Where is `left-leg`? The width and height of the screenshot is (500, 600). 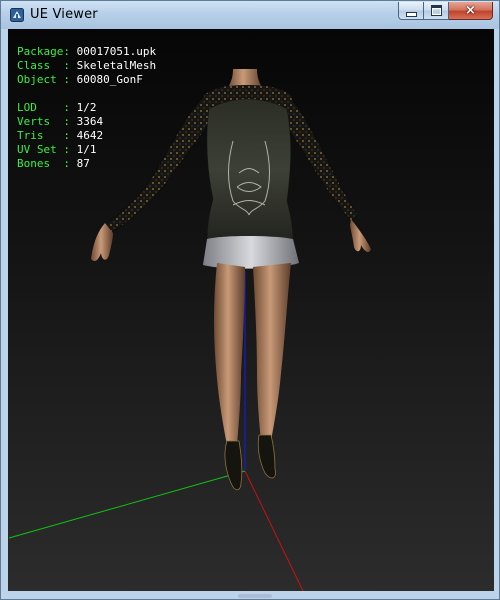 left-leg is located at coordinates (229, 354).